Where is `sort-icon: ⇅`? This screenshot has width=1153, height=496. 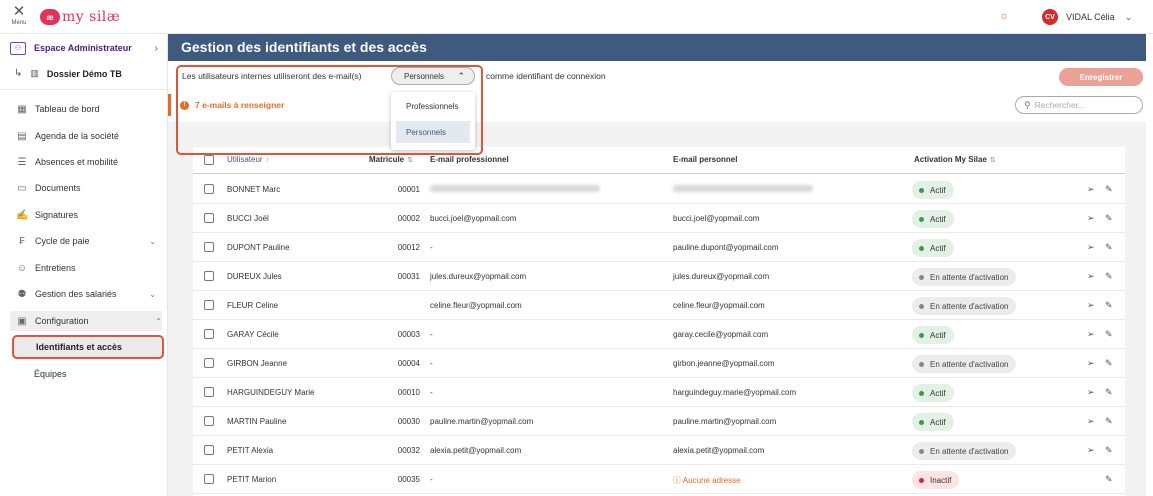
sort-icon: ⇅ is located at coordinates (410, 160).